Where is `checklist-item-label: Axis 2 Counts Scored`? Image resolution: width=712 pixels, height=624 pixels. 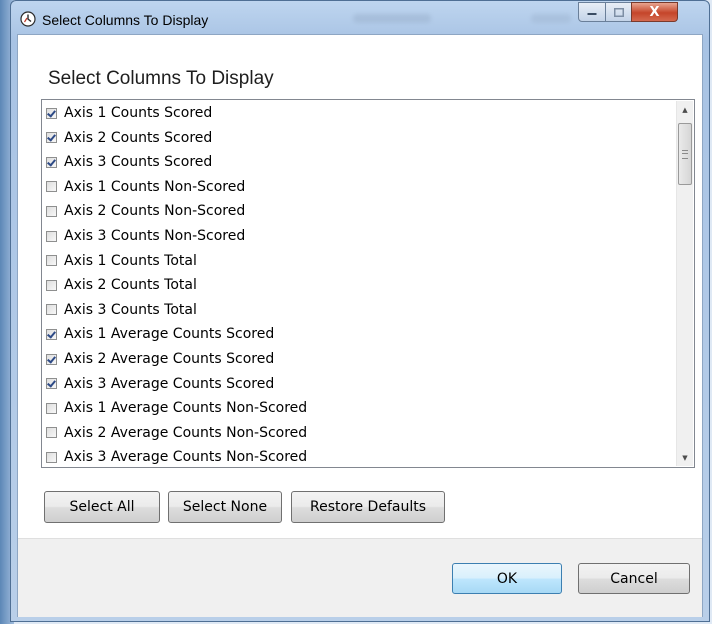
checklist-item-label: Axis 2 Counts Scored is located at coordinates (138, 137).